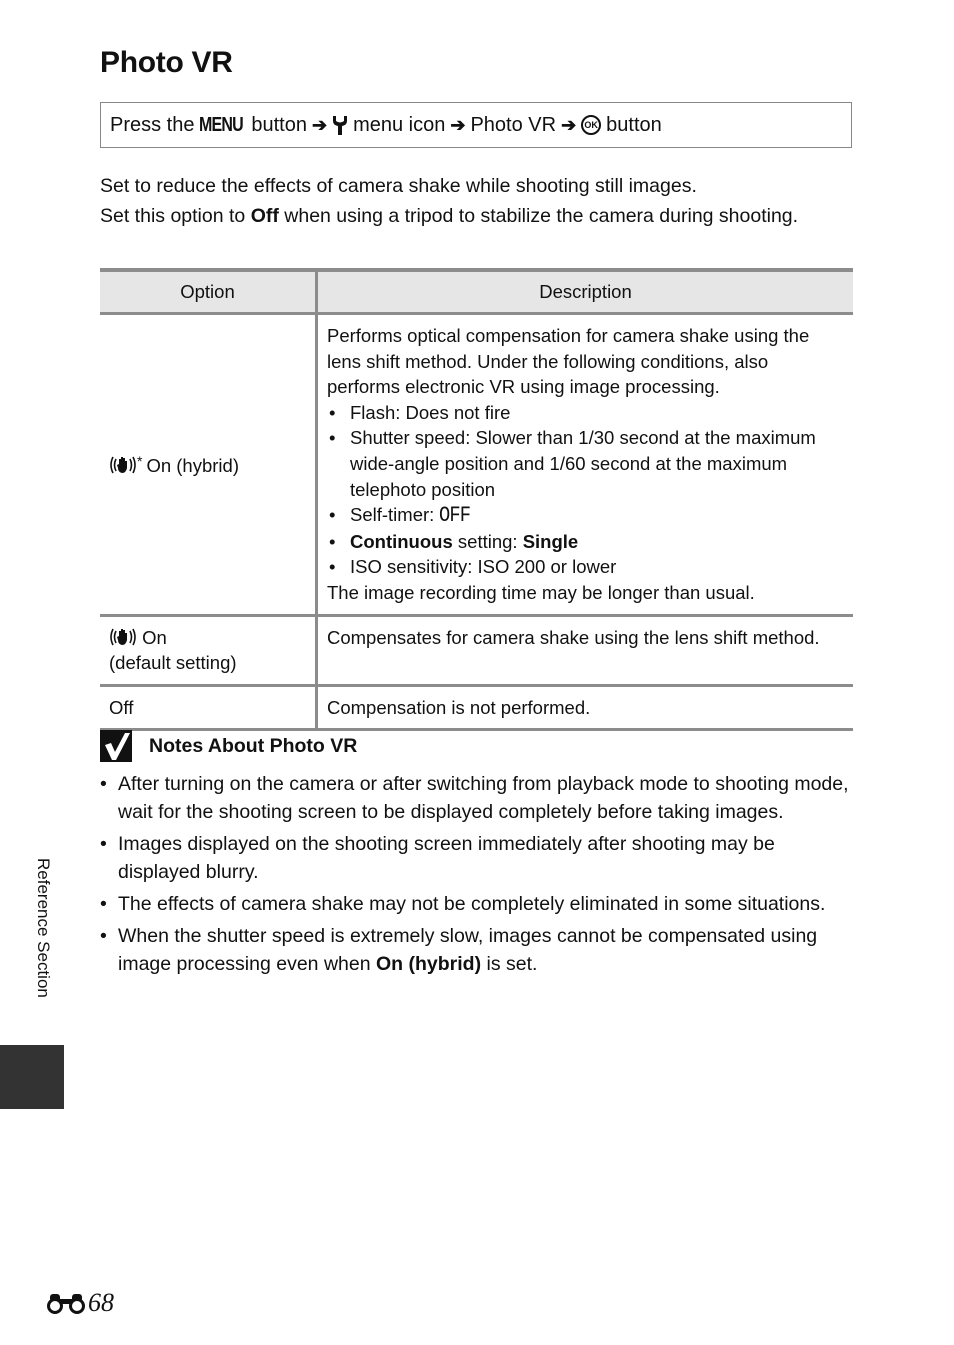 The image size is (954, 1345). I want to click on list-item-text: is set., so click(509, 964).